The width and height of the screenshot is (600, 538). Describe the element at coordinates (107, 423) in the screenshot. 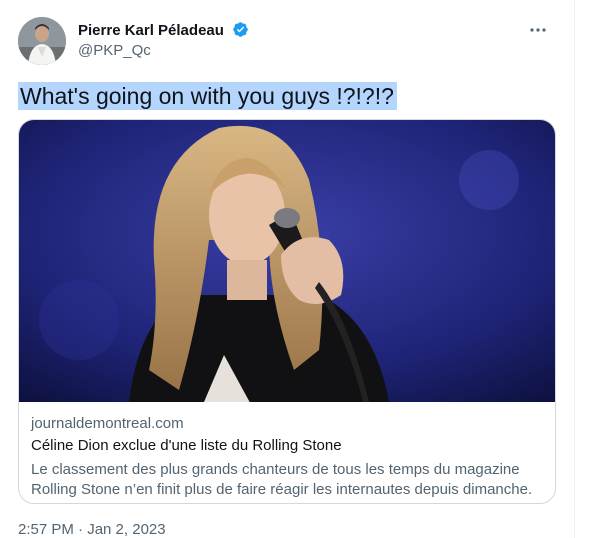

I see `card-domain: journaldemontreal.com` at that location.